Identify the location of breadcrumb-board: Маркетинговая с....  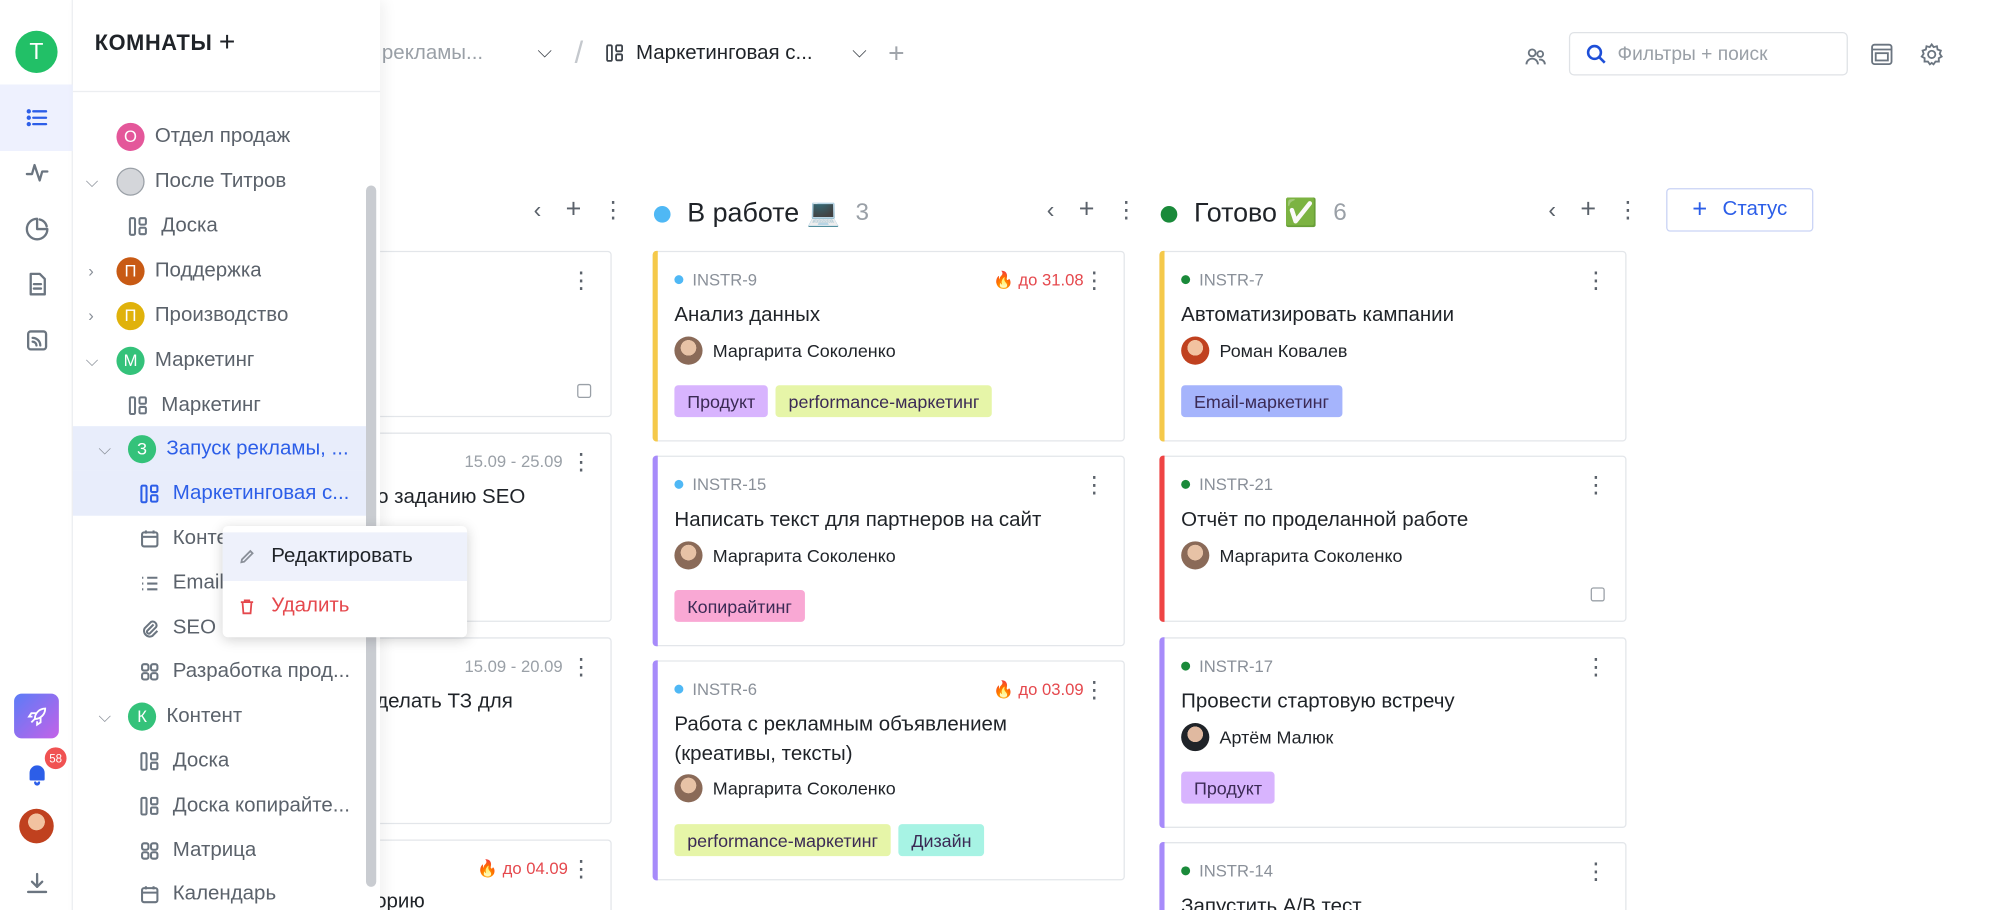
(724, 53).